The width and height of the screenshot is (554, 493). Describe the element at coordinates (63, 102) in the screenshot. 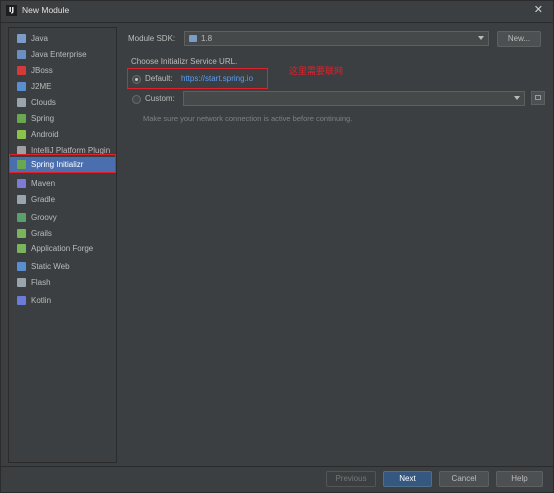

I see `sidebar-item-clouds: Clouds` at that location.